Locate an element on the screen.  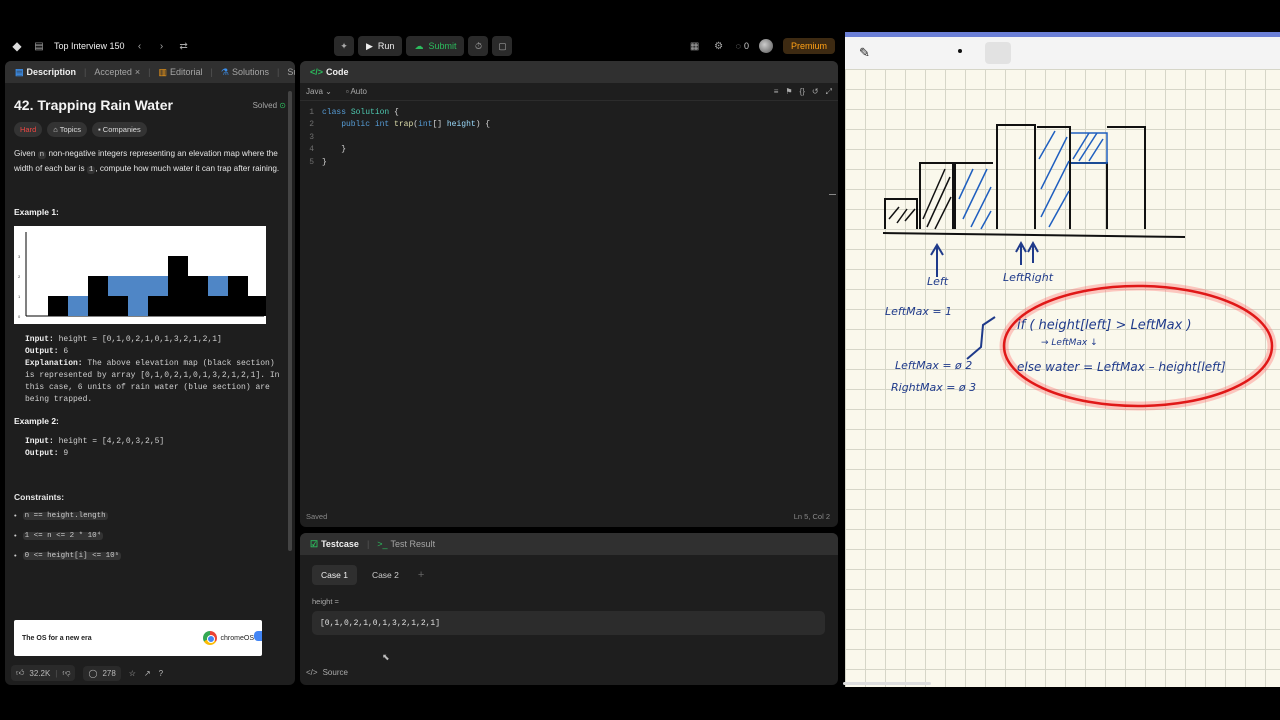
case-1-tab: Case 1 is located at coordinates (334, 575).